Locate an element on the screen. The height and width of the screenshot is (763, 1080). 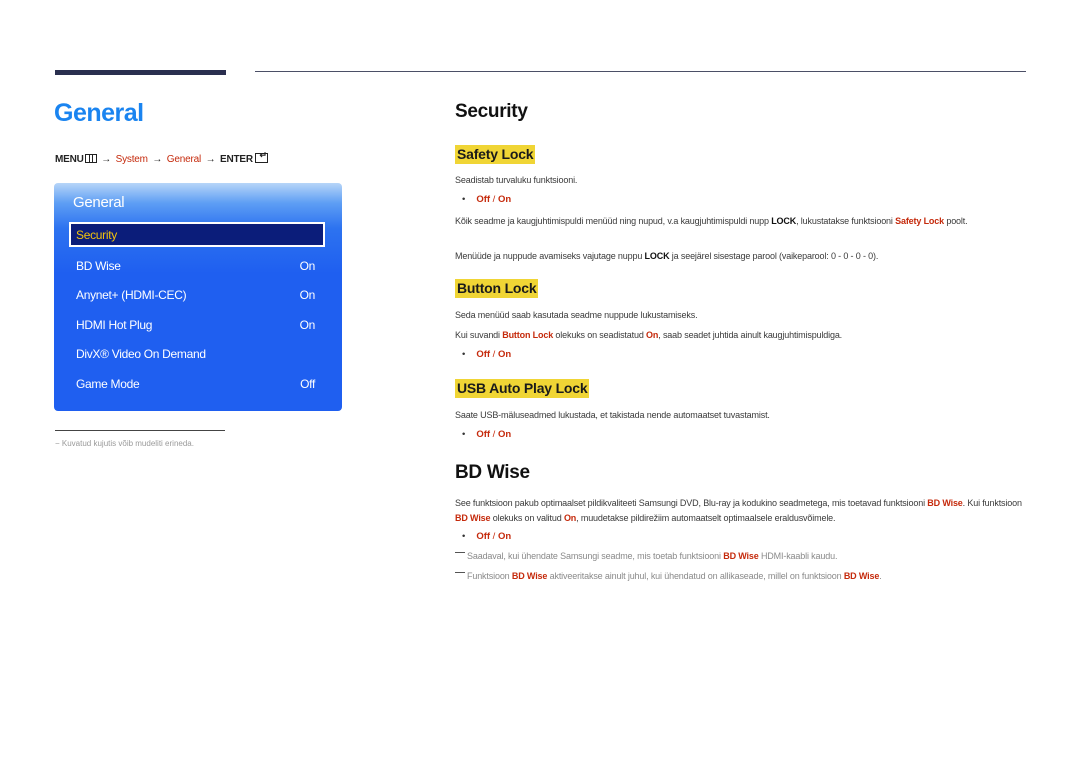
page-title: General is located at coordinates (99, 113).